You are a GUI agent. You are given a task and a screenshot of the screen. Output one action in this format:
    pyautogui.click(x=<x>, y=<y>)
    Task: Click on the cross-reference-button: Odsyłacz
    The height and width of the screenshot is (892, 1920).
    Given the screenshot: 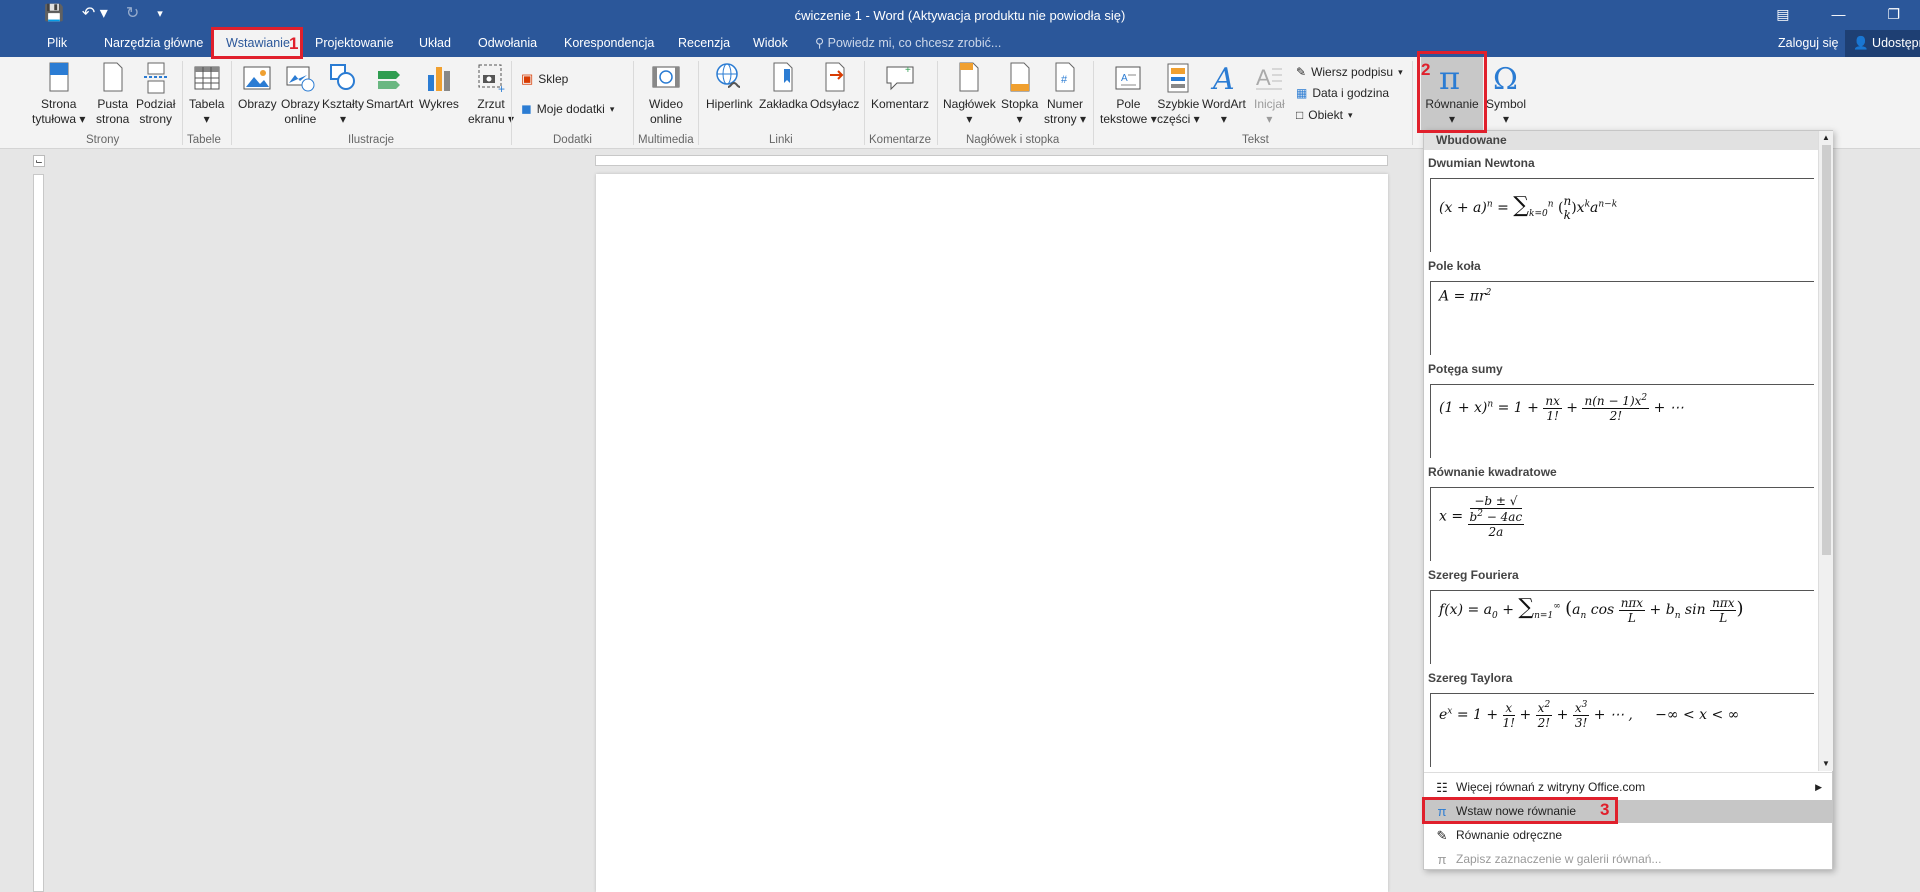 What is the action you would take?
    pyautogui.click(x=834, y=86)
    